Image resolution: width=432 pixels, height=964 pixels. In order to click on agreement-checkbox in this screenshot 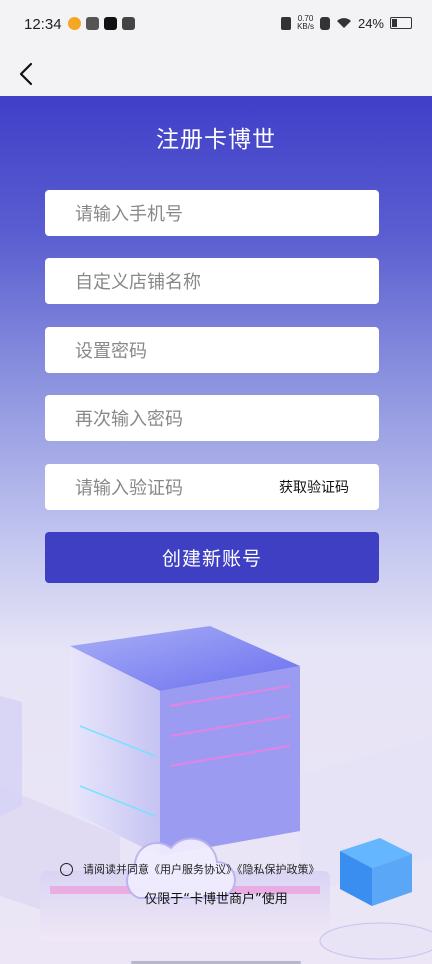, I will do `click(66, 869)`.